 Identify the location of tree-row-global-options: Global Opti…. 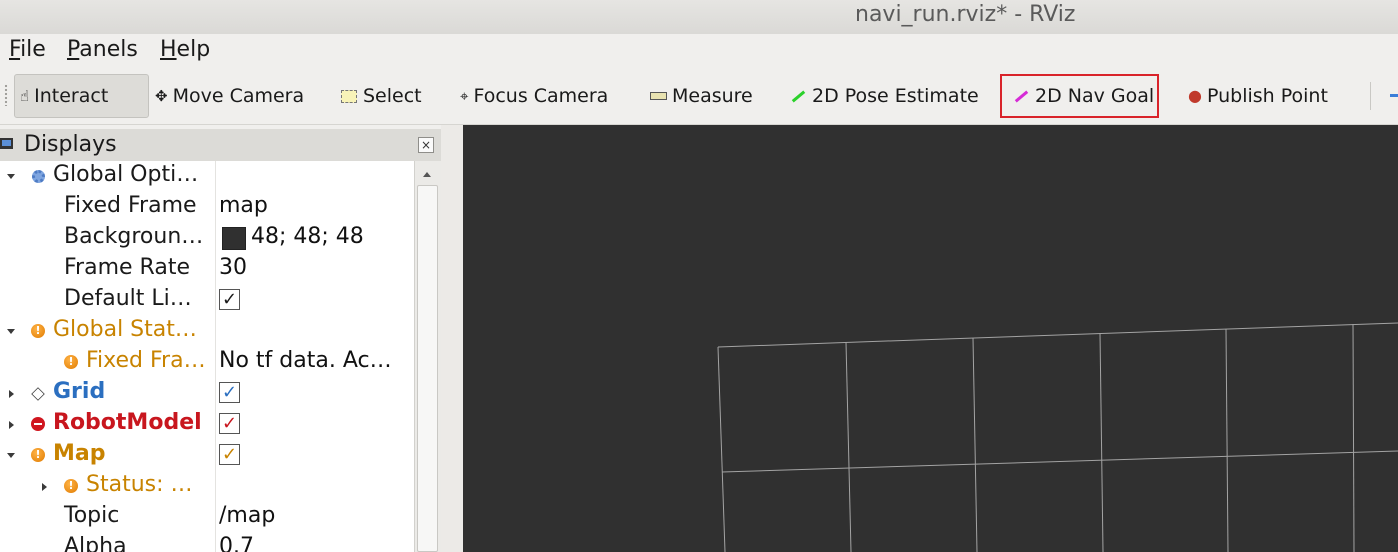
(207, 176).